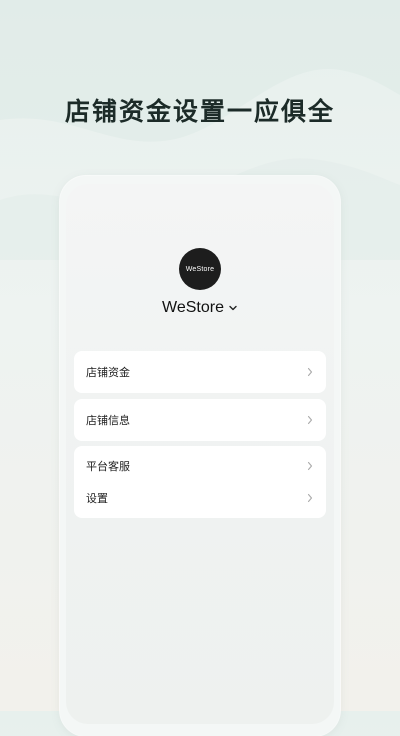  What do you see at coordinates (97, 498) in the screenshot?
I see `menu-item-label: 设置` at bounding box center [97, 498].